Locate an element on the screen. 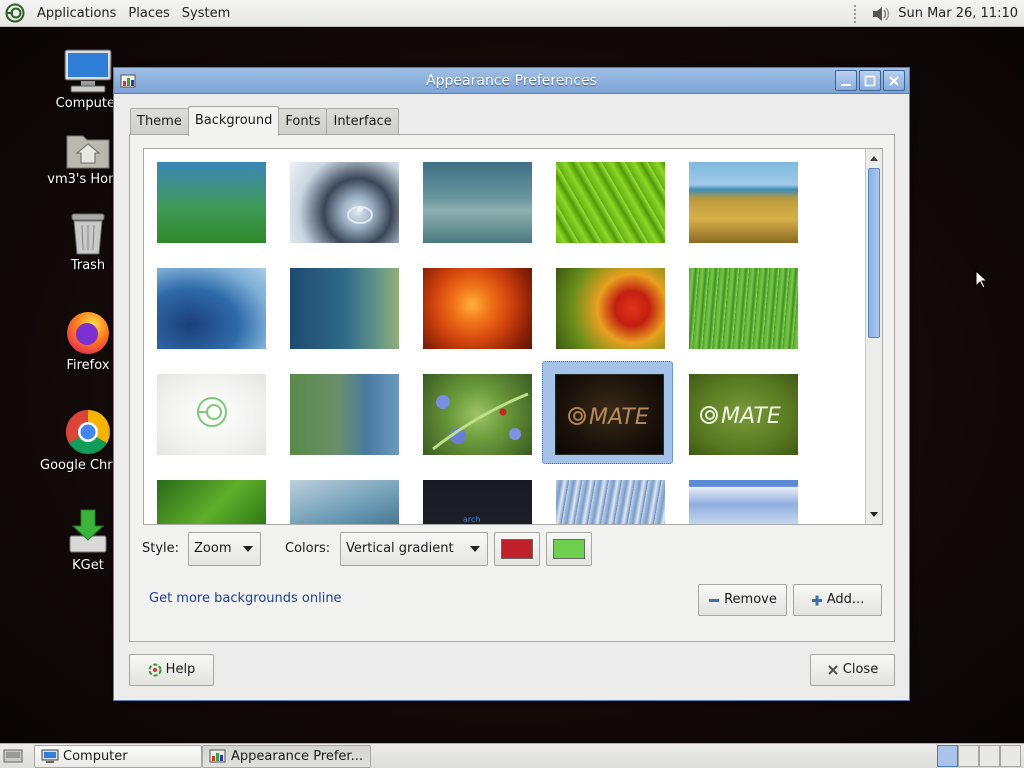 The image size is (1024, 768). arrow-down-icon is located at coordinates (874, 514).